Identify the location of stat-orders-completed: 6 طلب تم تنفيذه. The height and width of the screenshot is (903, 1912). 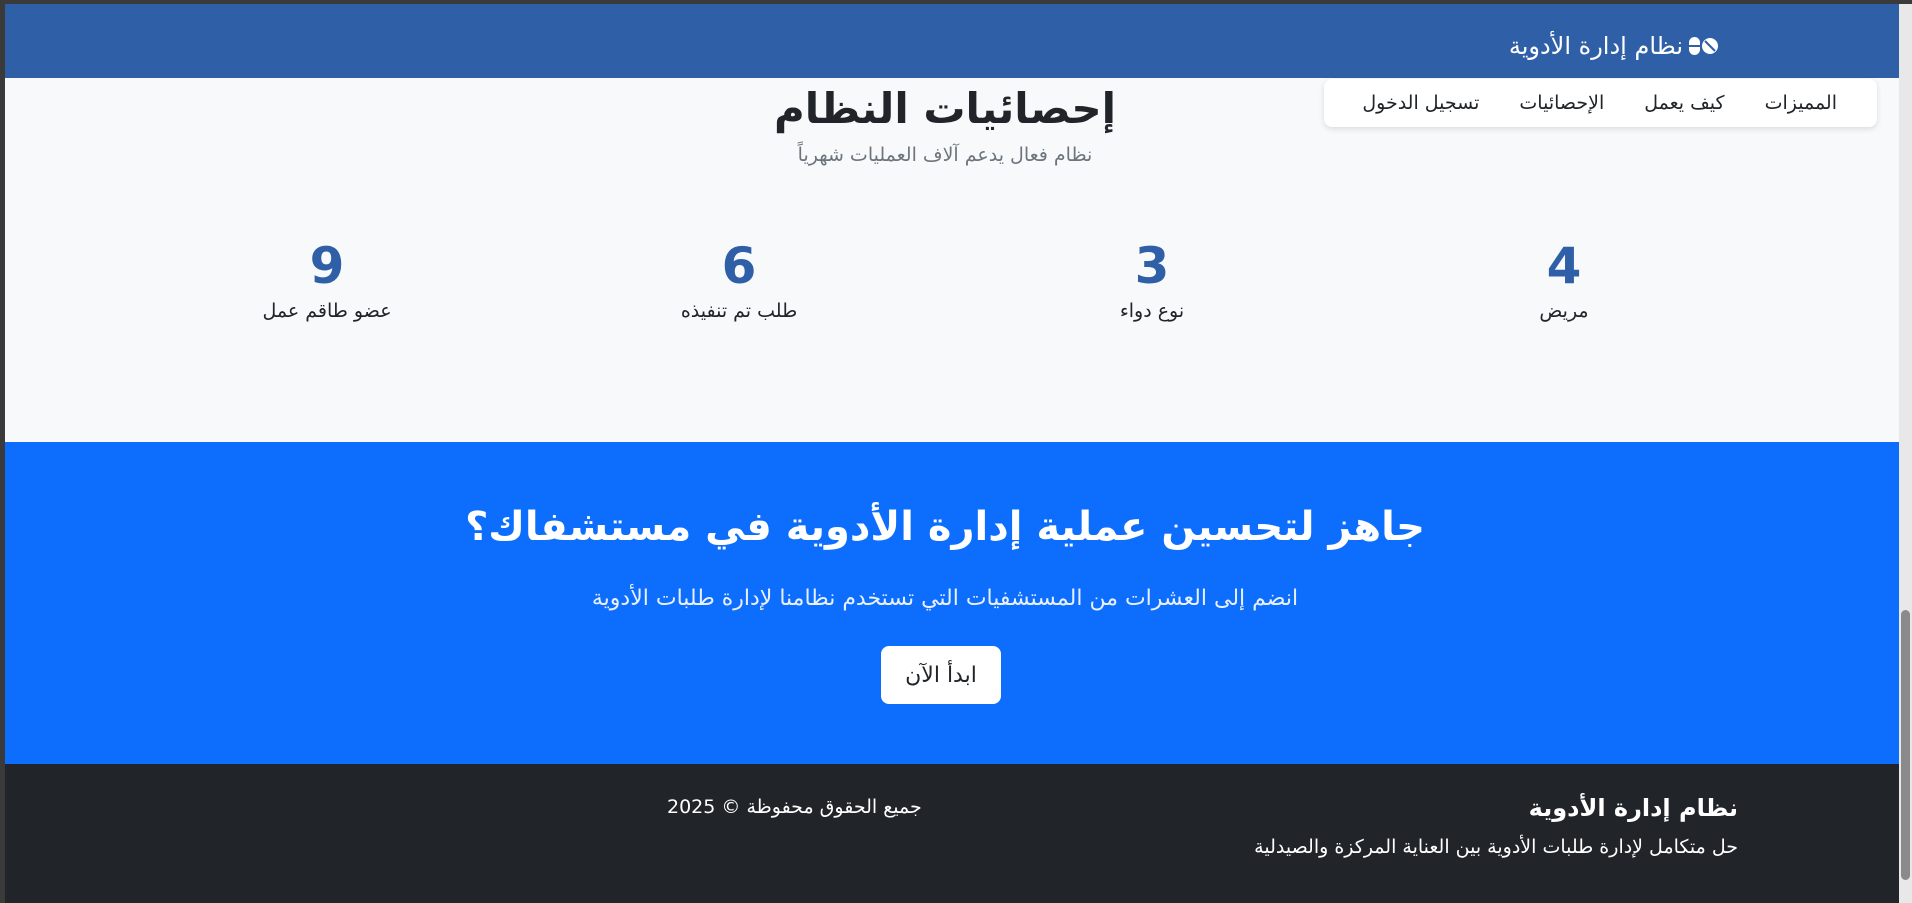
(739, 279).